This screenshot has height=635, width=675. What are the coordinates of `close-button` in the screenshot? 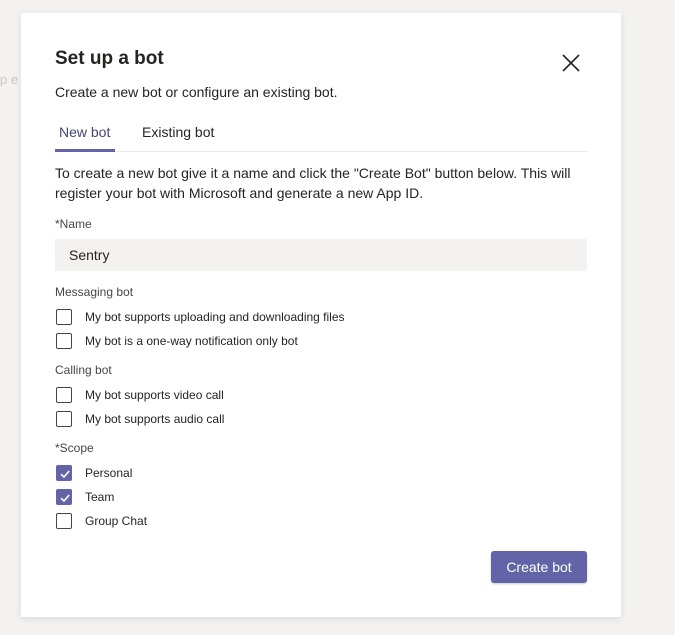 It's located at (571, 63).